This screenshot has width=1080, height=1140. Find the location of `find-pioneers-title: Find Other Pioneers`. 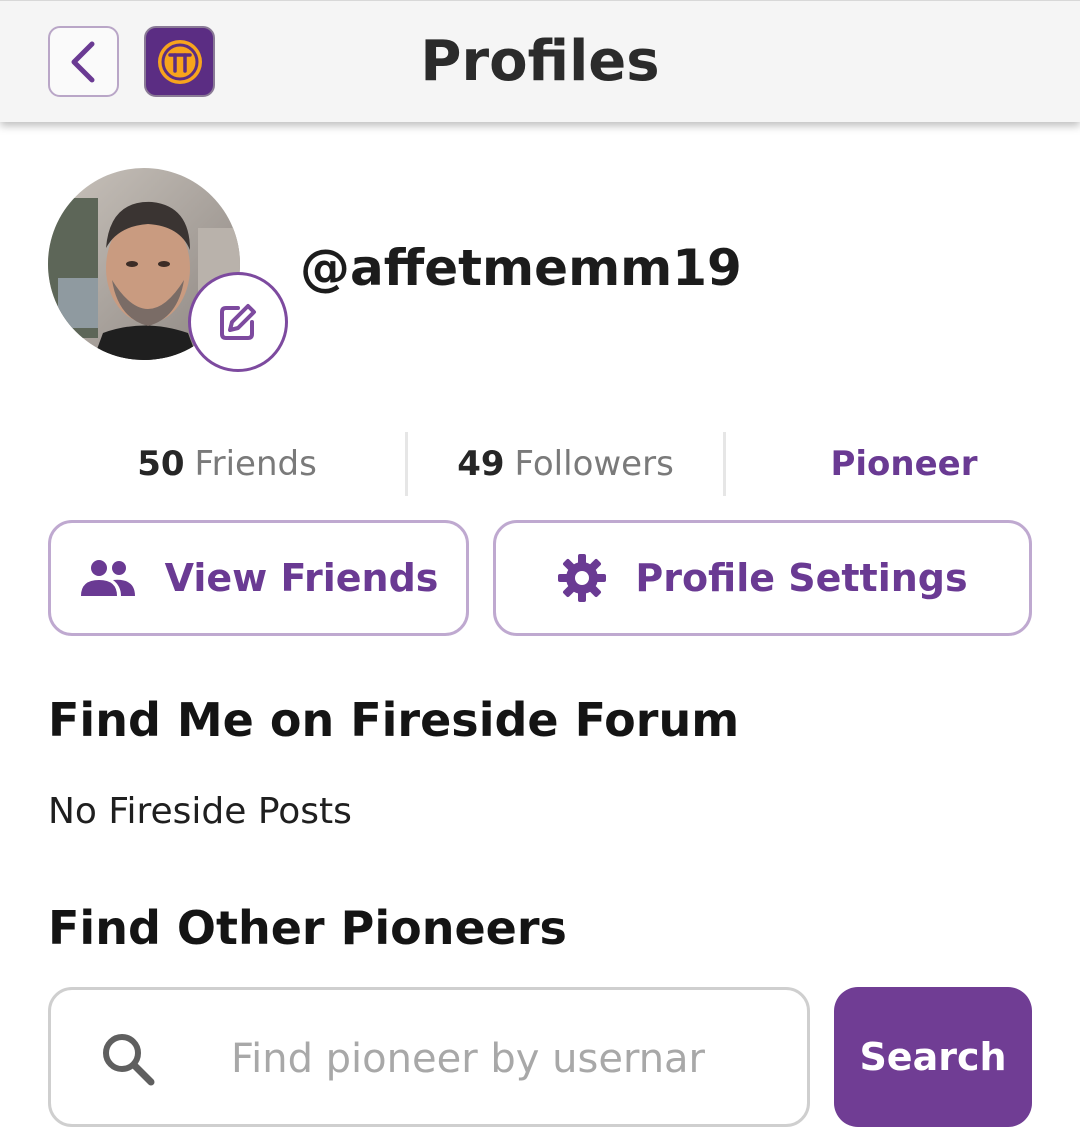

find-pioneers-title: Find Other Pioneers is located at coordinates (307, 928).